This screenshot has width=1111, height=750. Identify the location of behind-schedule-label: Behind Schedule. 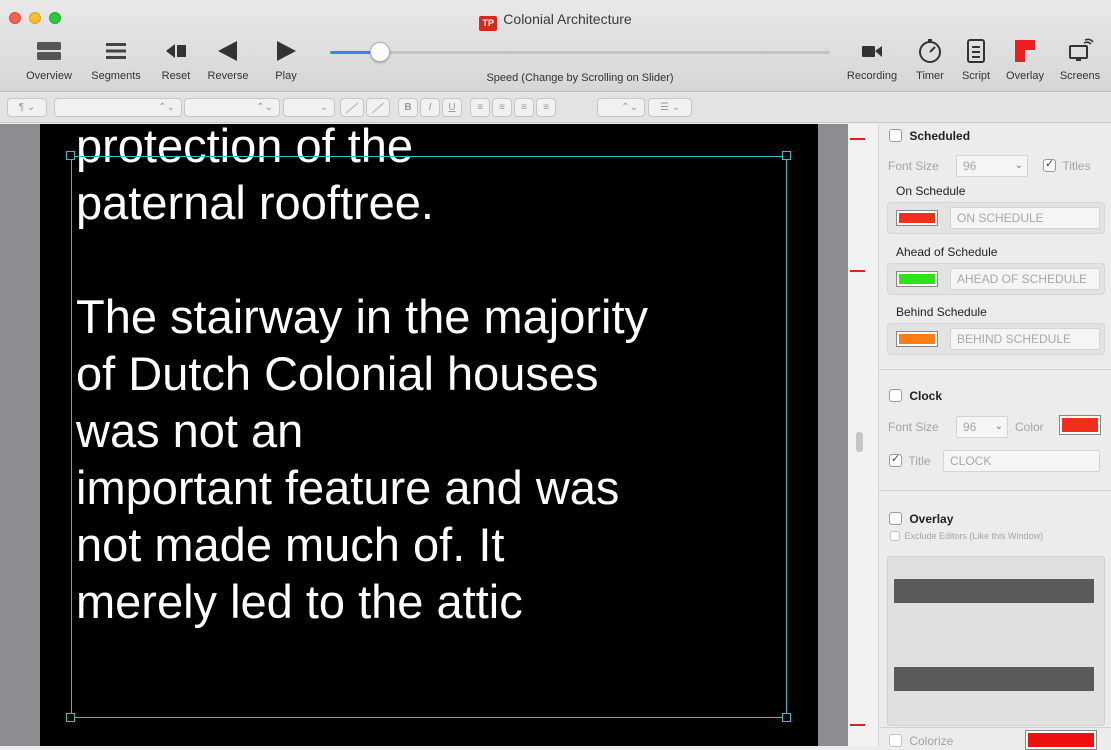
(941, 312).